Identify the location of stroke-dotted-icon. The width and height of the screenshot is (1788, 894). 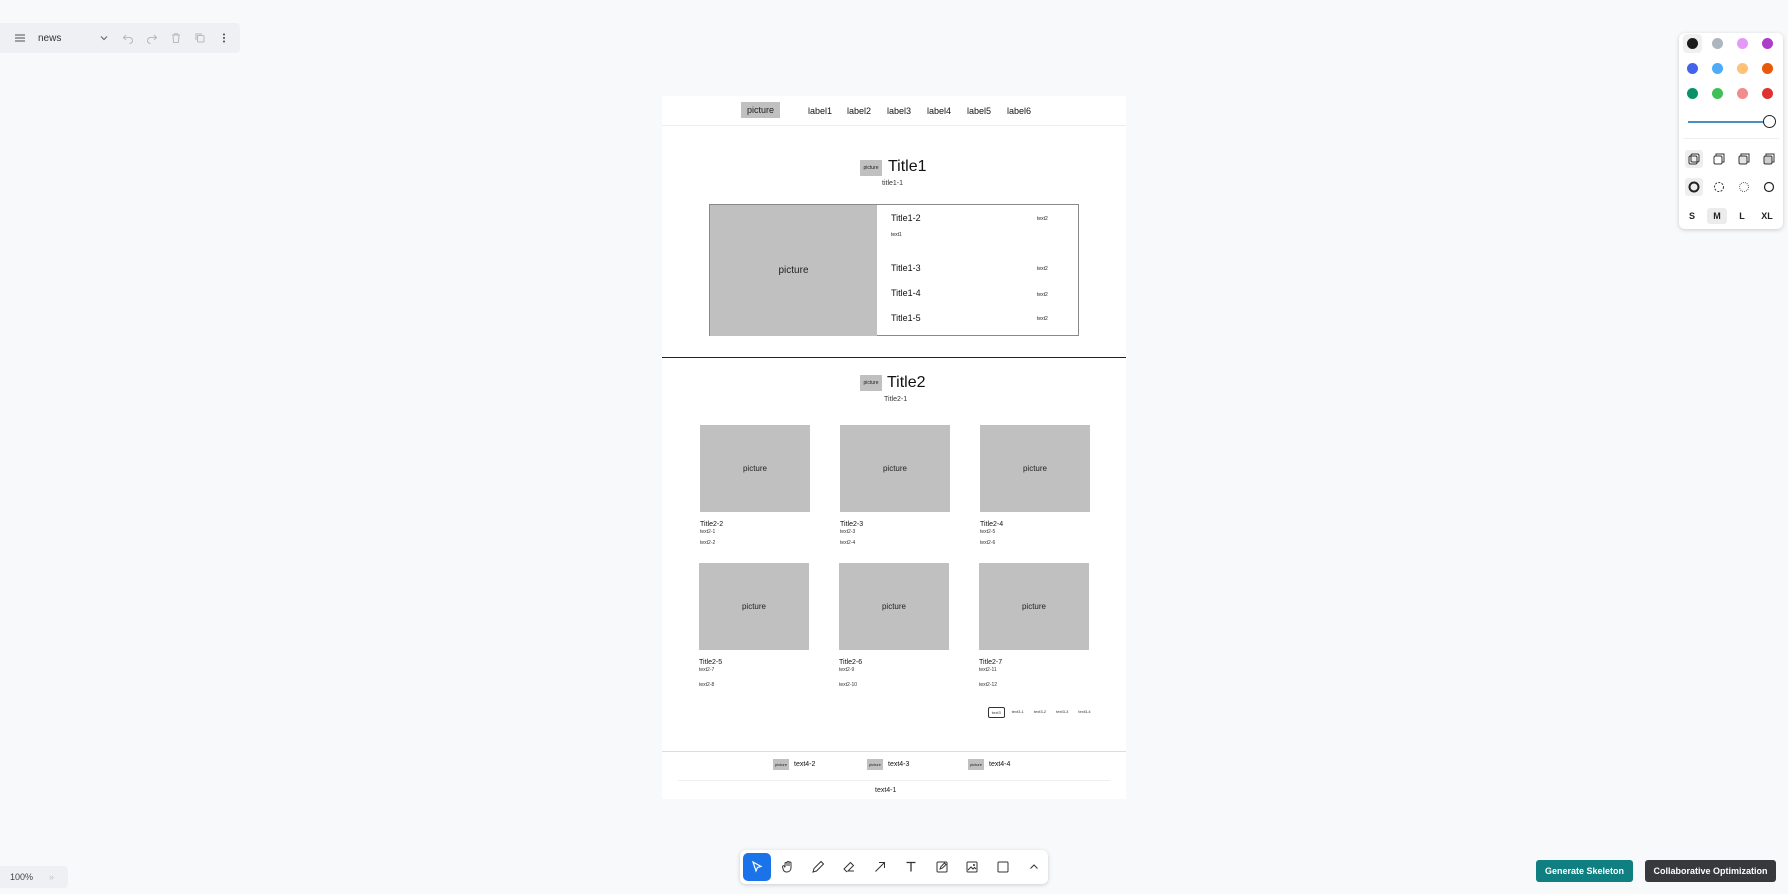
(1744, 187).